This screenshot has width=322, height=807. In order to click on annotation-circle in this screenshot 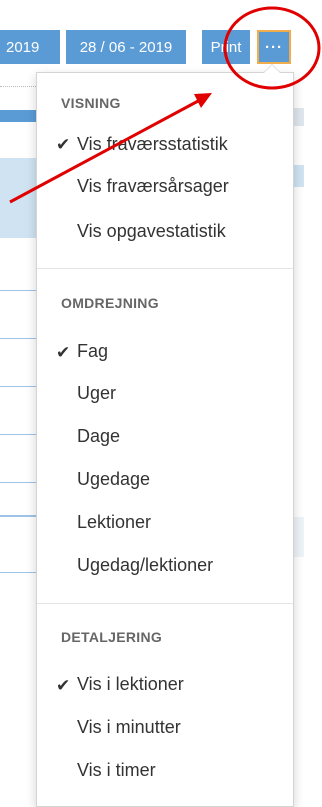, I will do `click(272, 48)`.